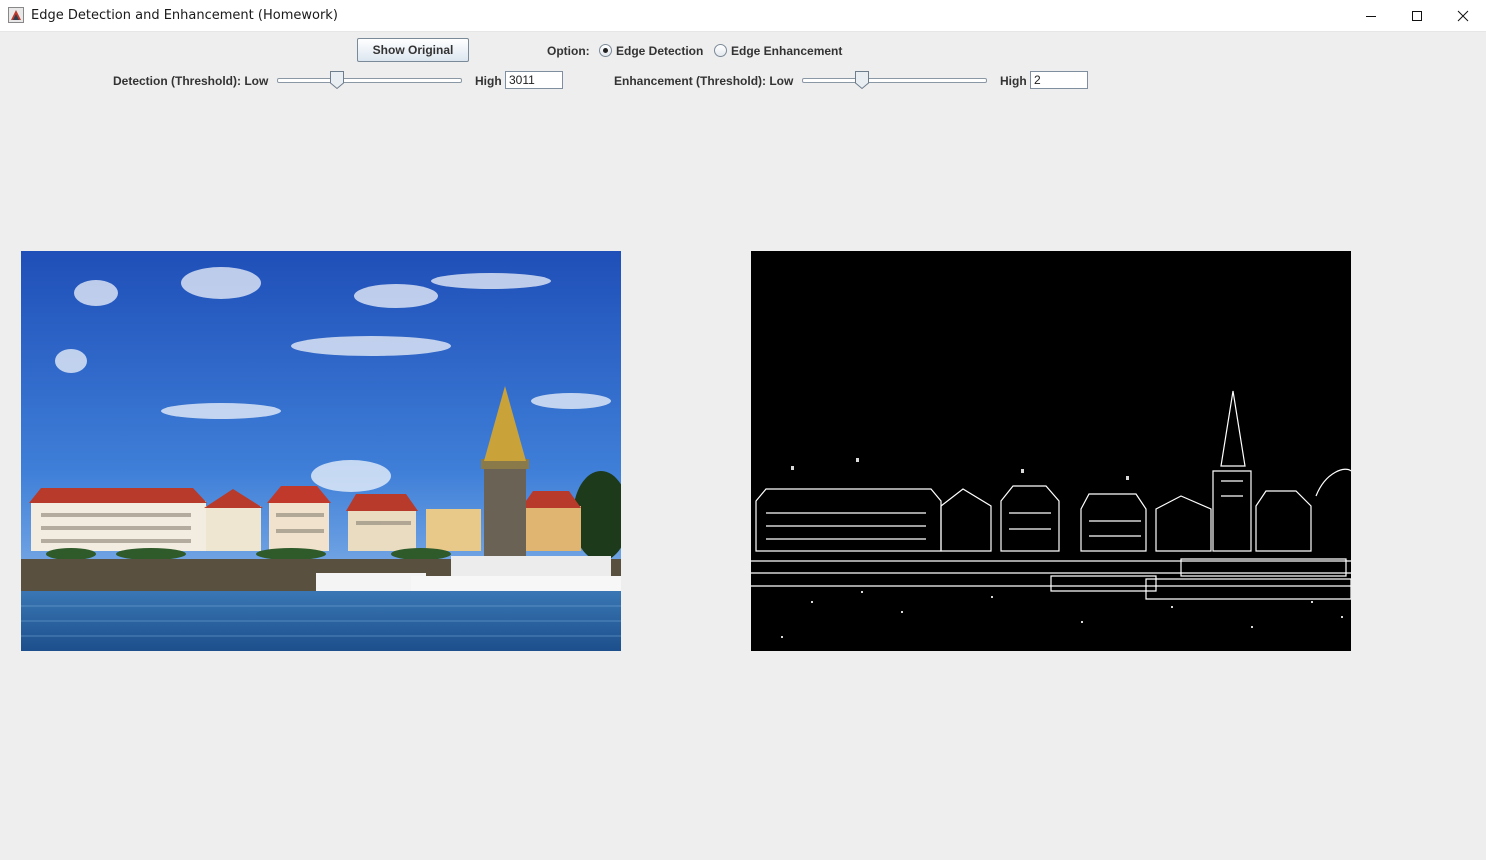  I want to click on radio-selected-dot, so click(605, 50).